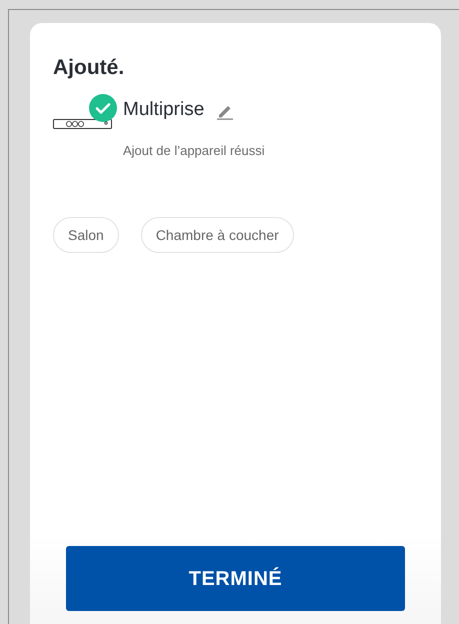 The height and width of the screenshot is (624, 459). What do you see at coordinates (217, 235) in the screenshot?
I see `room-chip: Chambre à coucher` at bounding box center [217, 235].